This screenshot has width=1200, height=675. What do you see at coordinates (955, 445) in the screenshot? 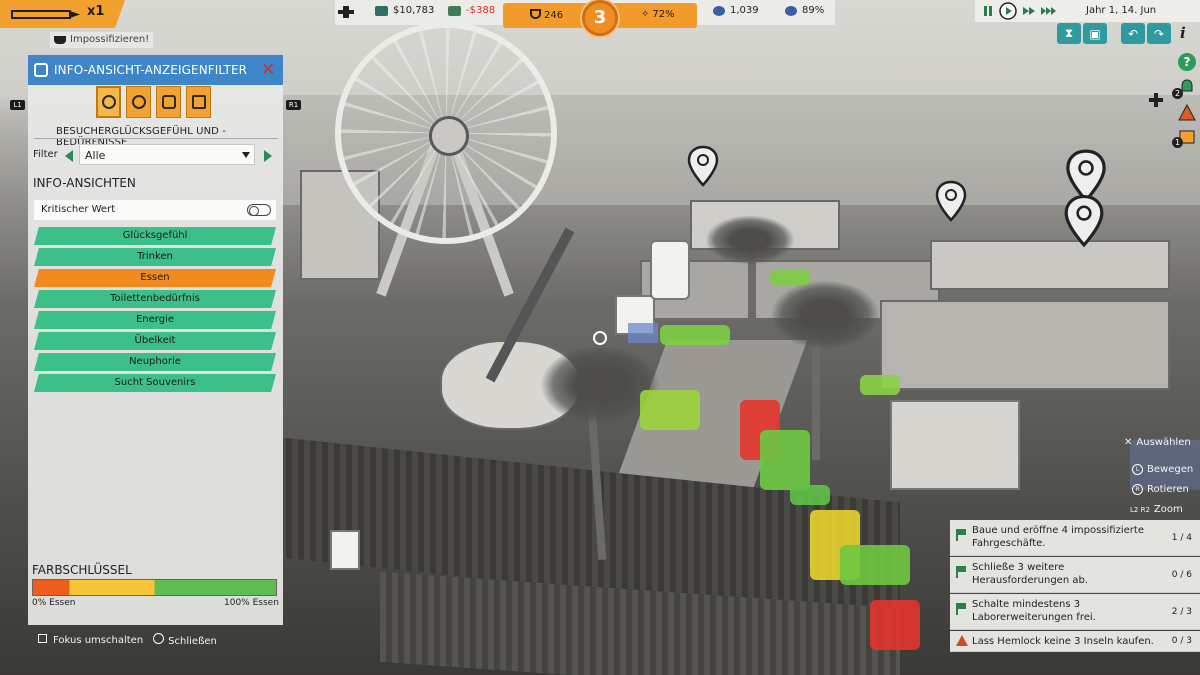
I see `food-stall` at bounding box center [955, 445].